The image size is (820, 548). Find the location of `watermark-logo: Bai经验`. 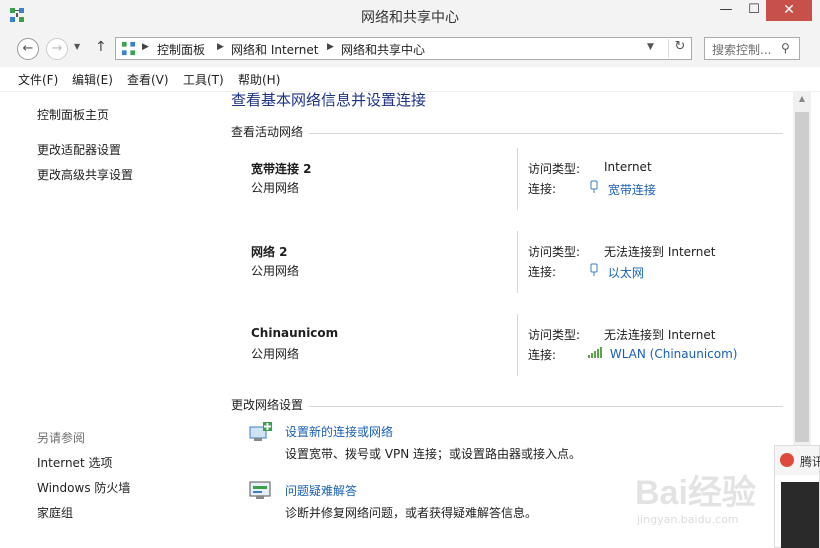

watermark-logo: Bai经验 is located at coordinates (695, 493).